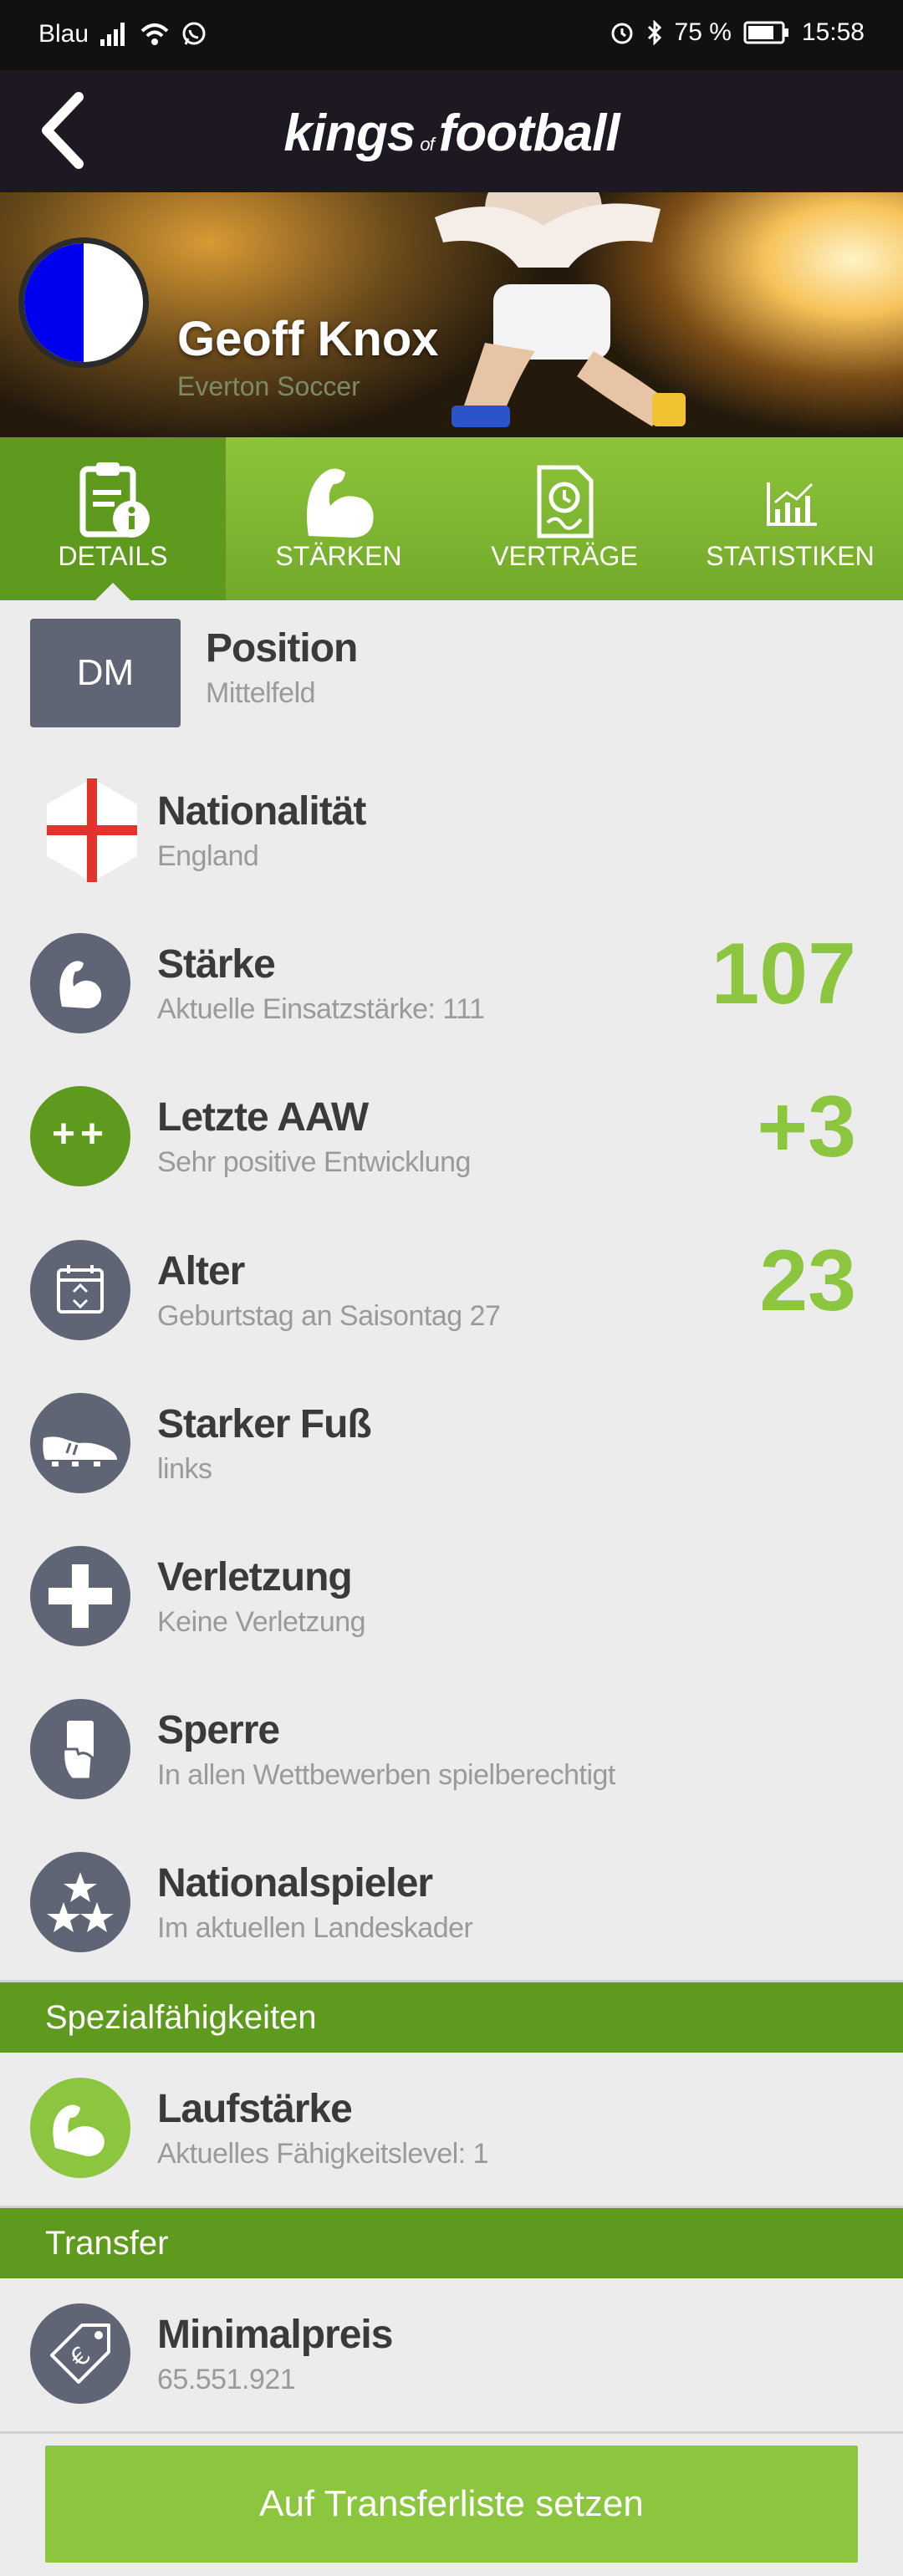 This screenshot has width=903, height=2576. What do you see at coordinates (295, 1883) in the screenshot?
I see `row-title: Nationalspieler` at bounding box center [295, 1883].